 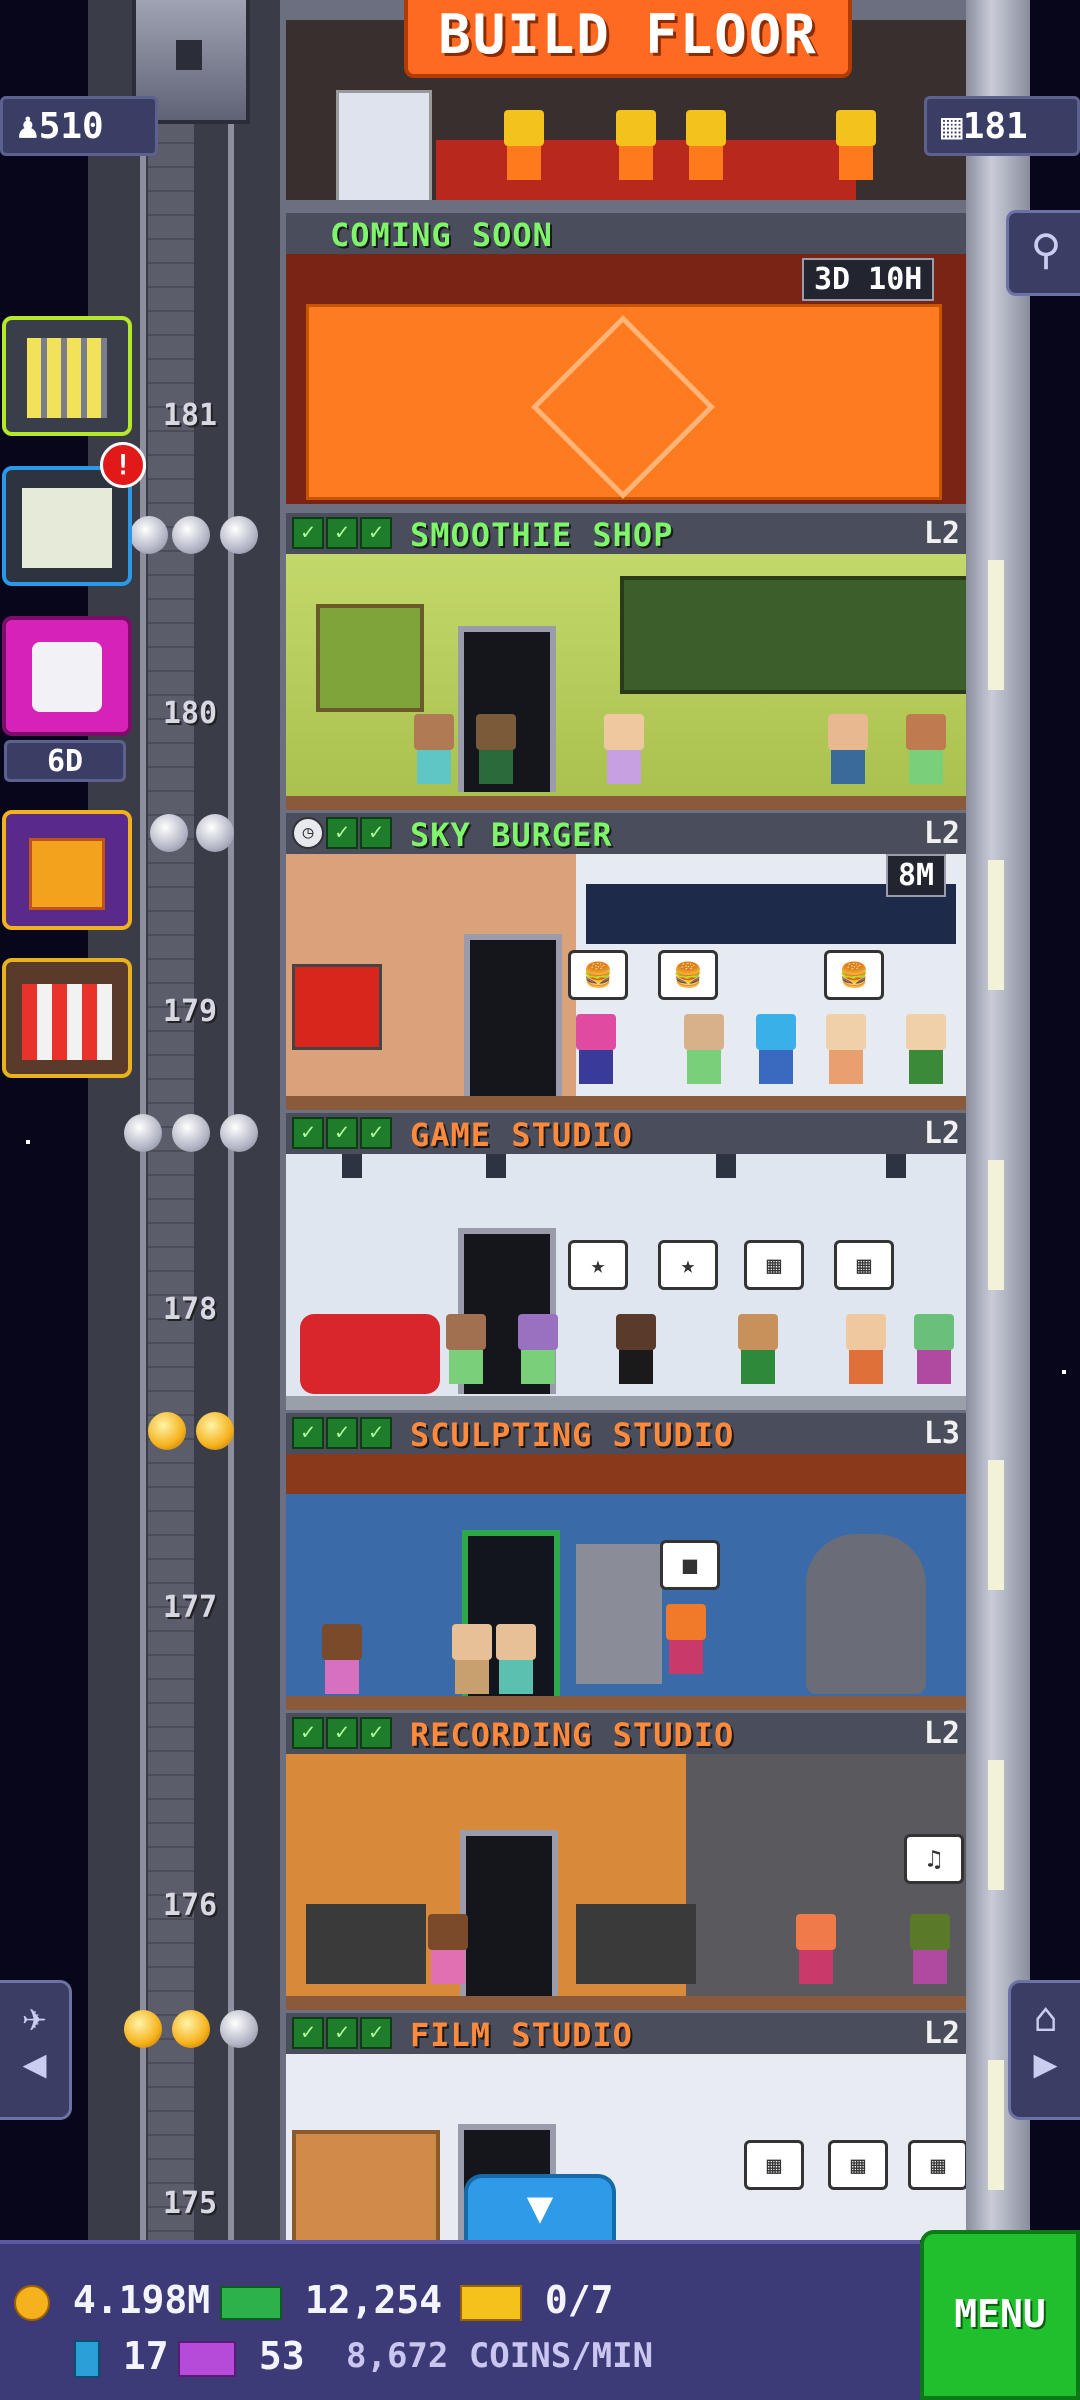 What do you see at coordinates (241, 2356) in the screenshot?
I see `vip-display: 53` at bounding box center [241, 2356].